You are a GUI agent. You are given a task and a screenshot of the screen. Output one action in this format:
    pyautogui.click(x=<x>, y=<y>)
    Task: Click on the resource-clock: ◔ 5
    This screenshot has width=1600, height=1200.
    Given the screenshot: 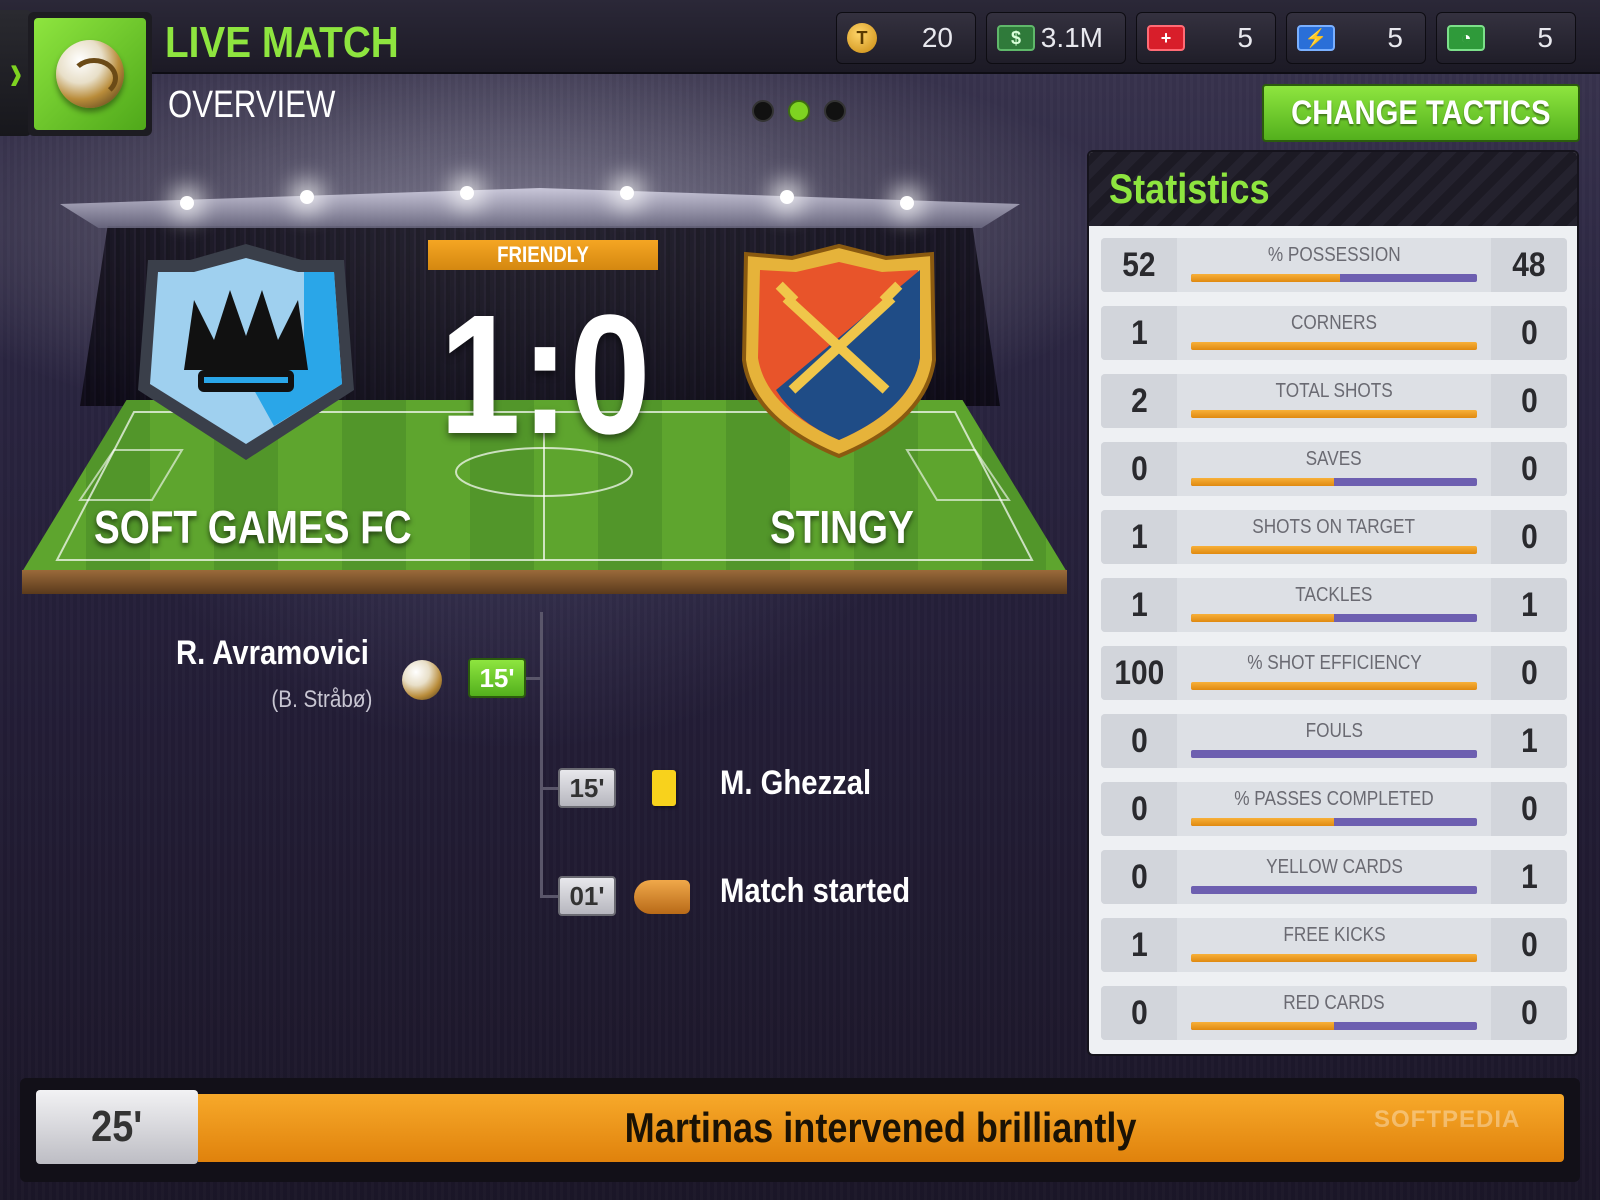 What is the action you would take?
    pyautogui.click(x=1506, y=38)
    